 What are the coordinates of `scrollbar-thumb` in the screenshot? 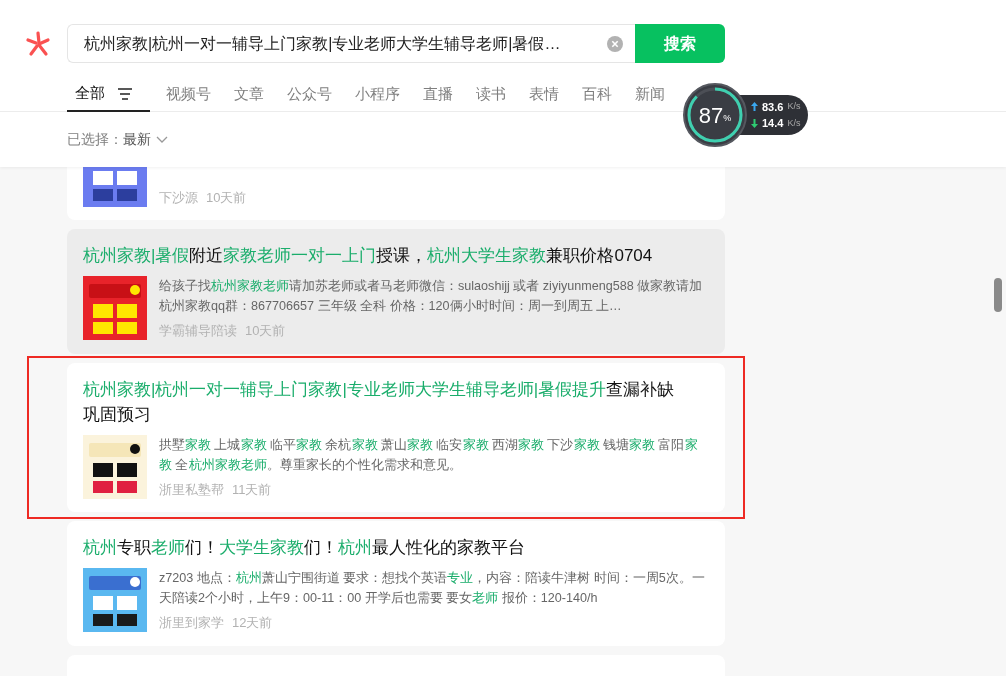 It's located at (998, 295).